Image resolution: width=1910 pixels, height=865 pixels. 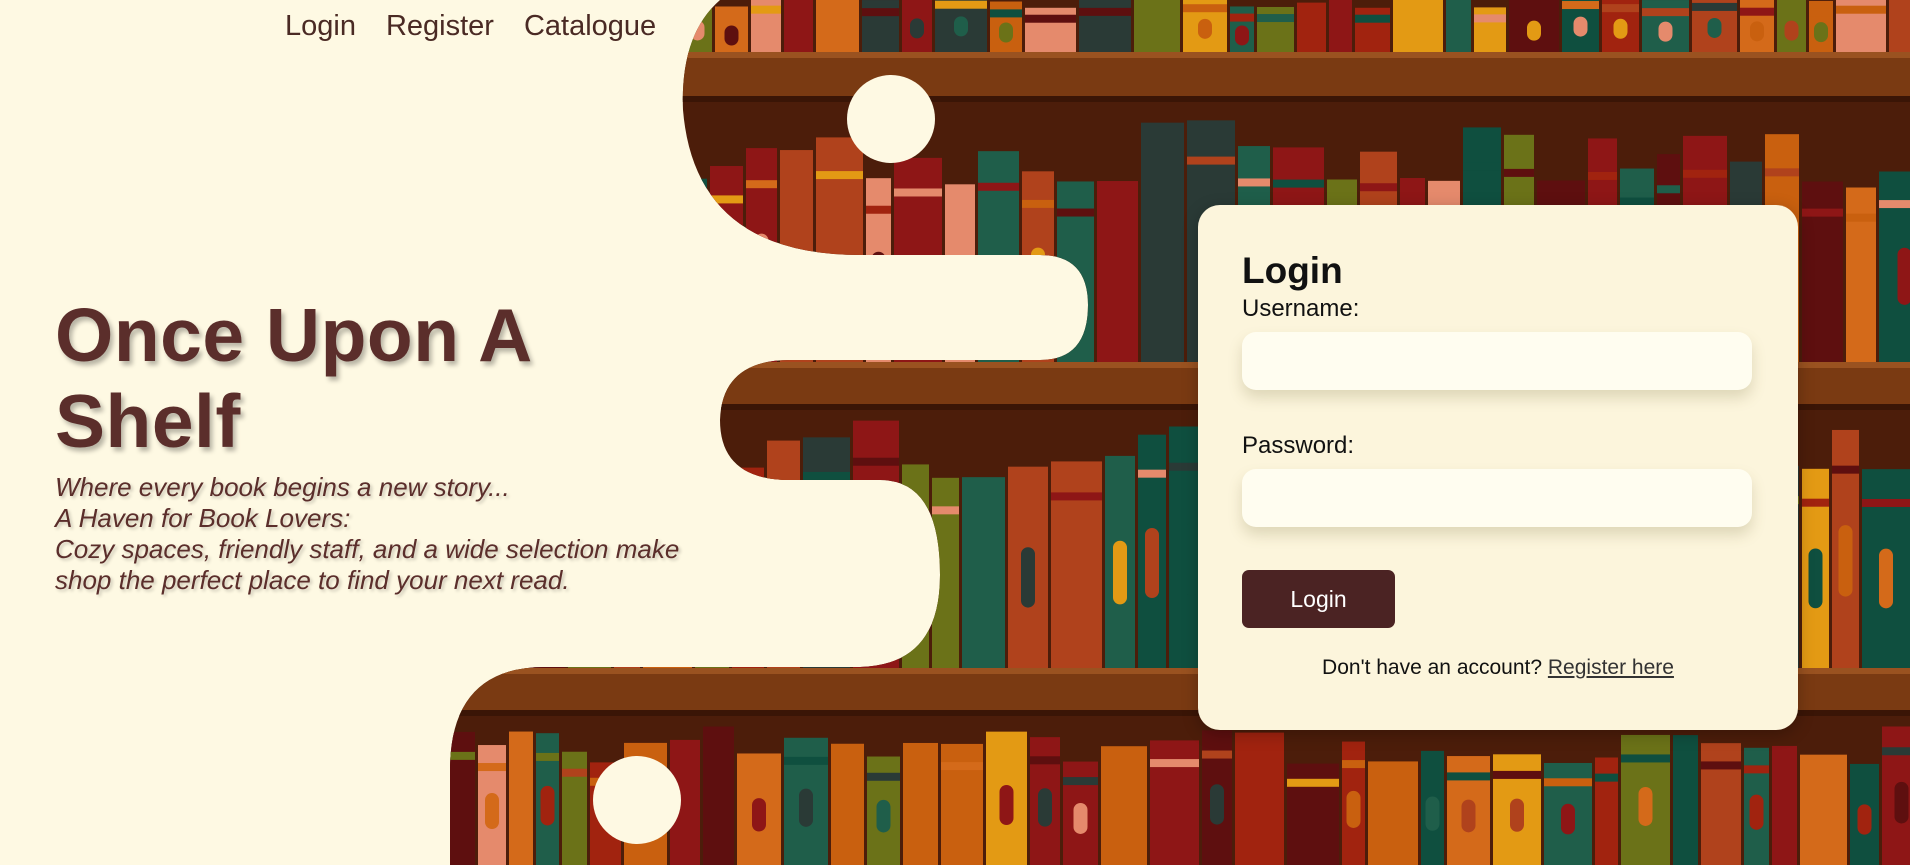 What do you see at coordinates (1180, 76) in the screenshot?
I see `shelf-board-top` at bounding box center [1180, 76].